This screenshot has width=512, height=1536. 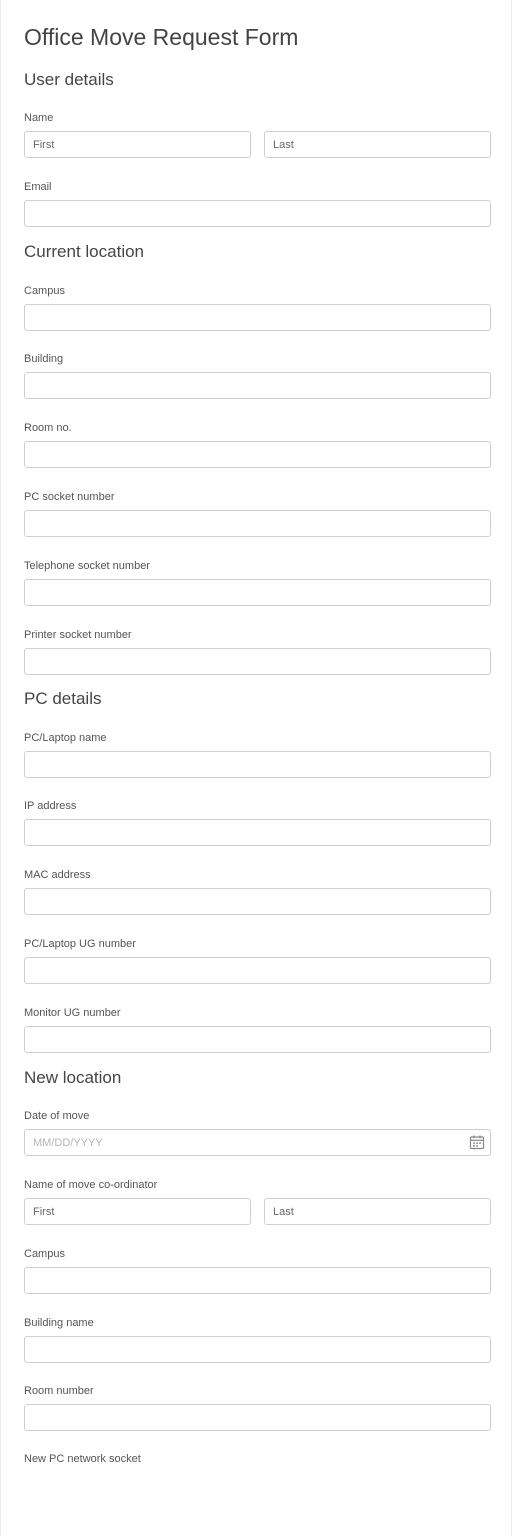 What do you see at coordinates (137, 1211) in the screenshot?
I see `coordinator-first-input` at bounding box center [137, 1211].